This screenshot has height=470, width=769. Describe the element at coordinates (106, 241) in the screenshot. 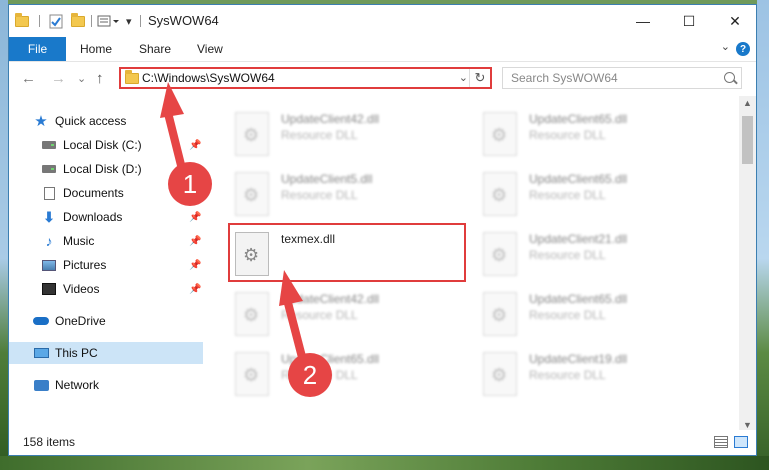

I see `sidebar-item-music: ♪ Music 📌` at that location.